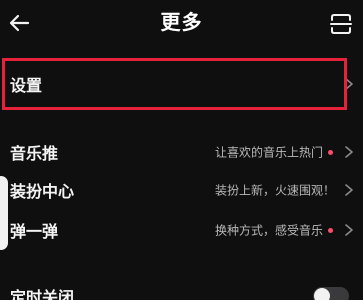  What do you see at coordinates (268, 152) in the screenshot?
I see `music-promote-subtitle: 让喜欢的音乐上热门` at bounding box center [268, 152].